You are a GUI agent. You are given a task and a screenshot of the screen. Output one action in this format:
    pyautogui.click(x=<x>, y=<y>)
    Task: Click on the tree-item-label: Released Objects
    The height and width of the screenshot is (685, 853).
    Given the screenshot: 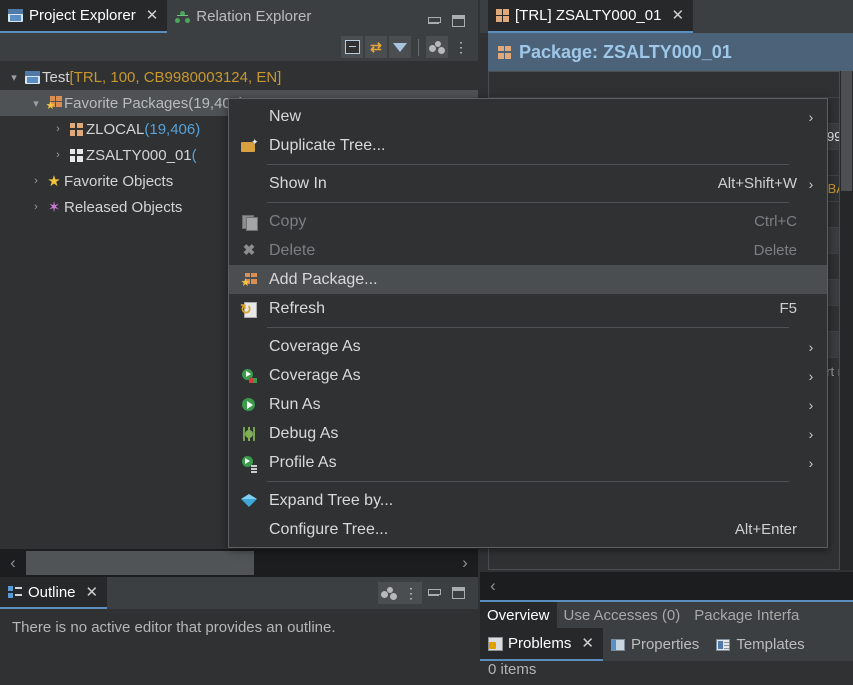 What is the action you would take?
    pyautogui.click(x=123, y=207)
    